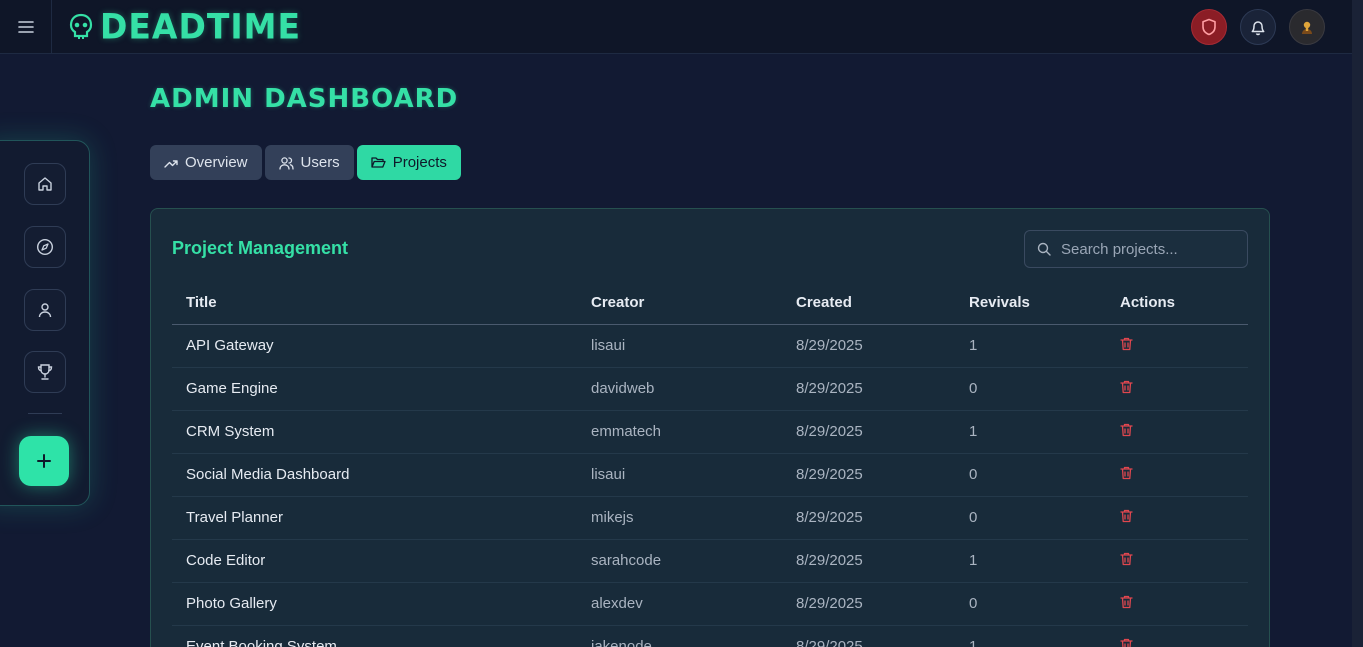  I want to click on admin-shield-button, so click(1209, 27).